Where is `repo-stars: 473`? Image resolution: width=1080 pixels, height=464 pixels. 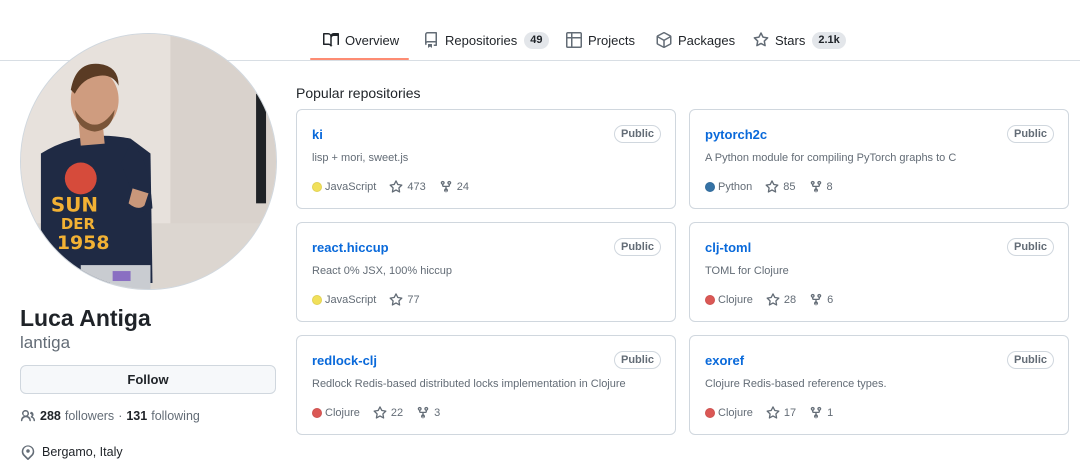 repo-stars: 473 is located at coordinates (407, 186).